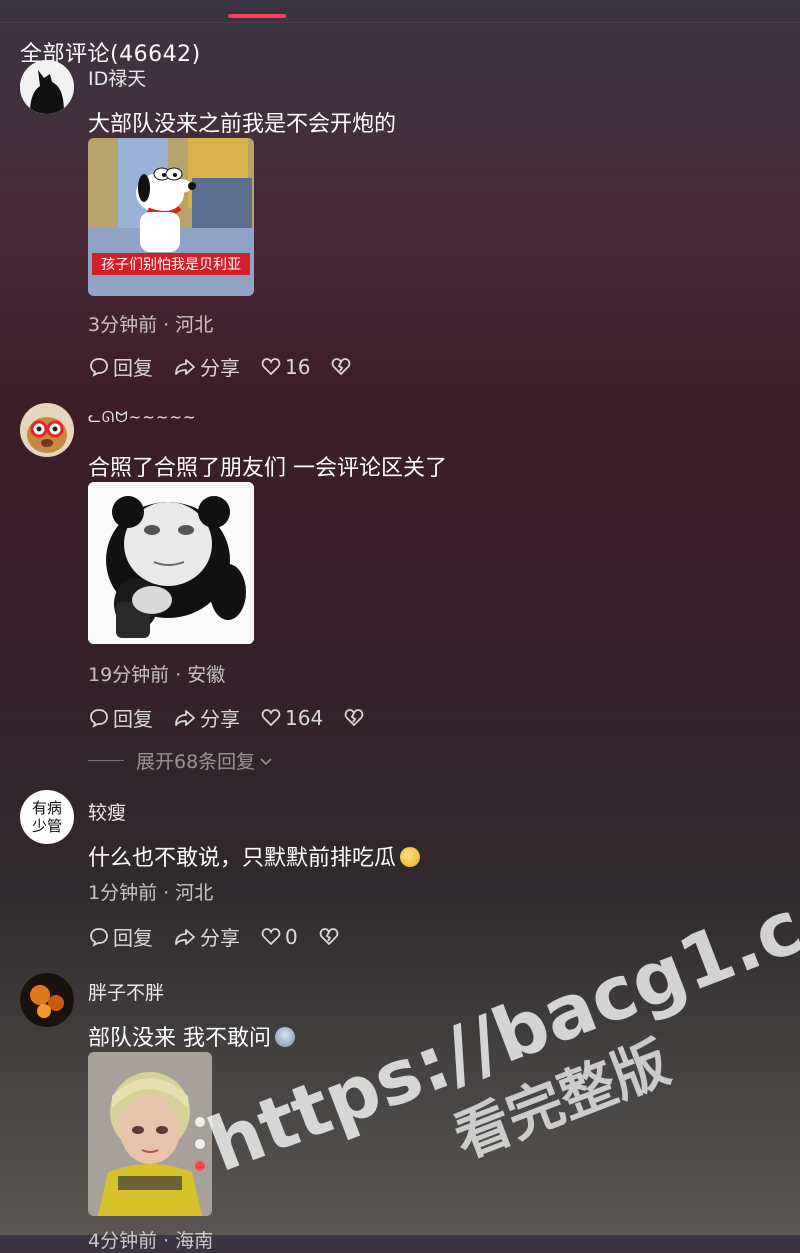 This screenshot has height=1253, width=800. What do you see at coordinates (257, 16) in the screenshot?
I see `tab-indicator` at bounding box center [257, 16].